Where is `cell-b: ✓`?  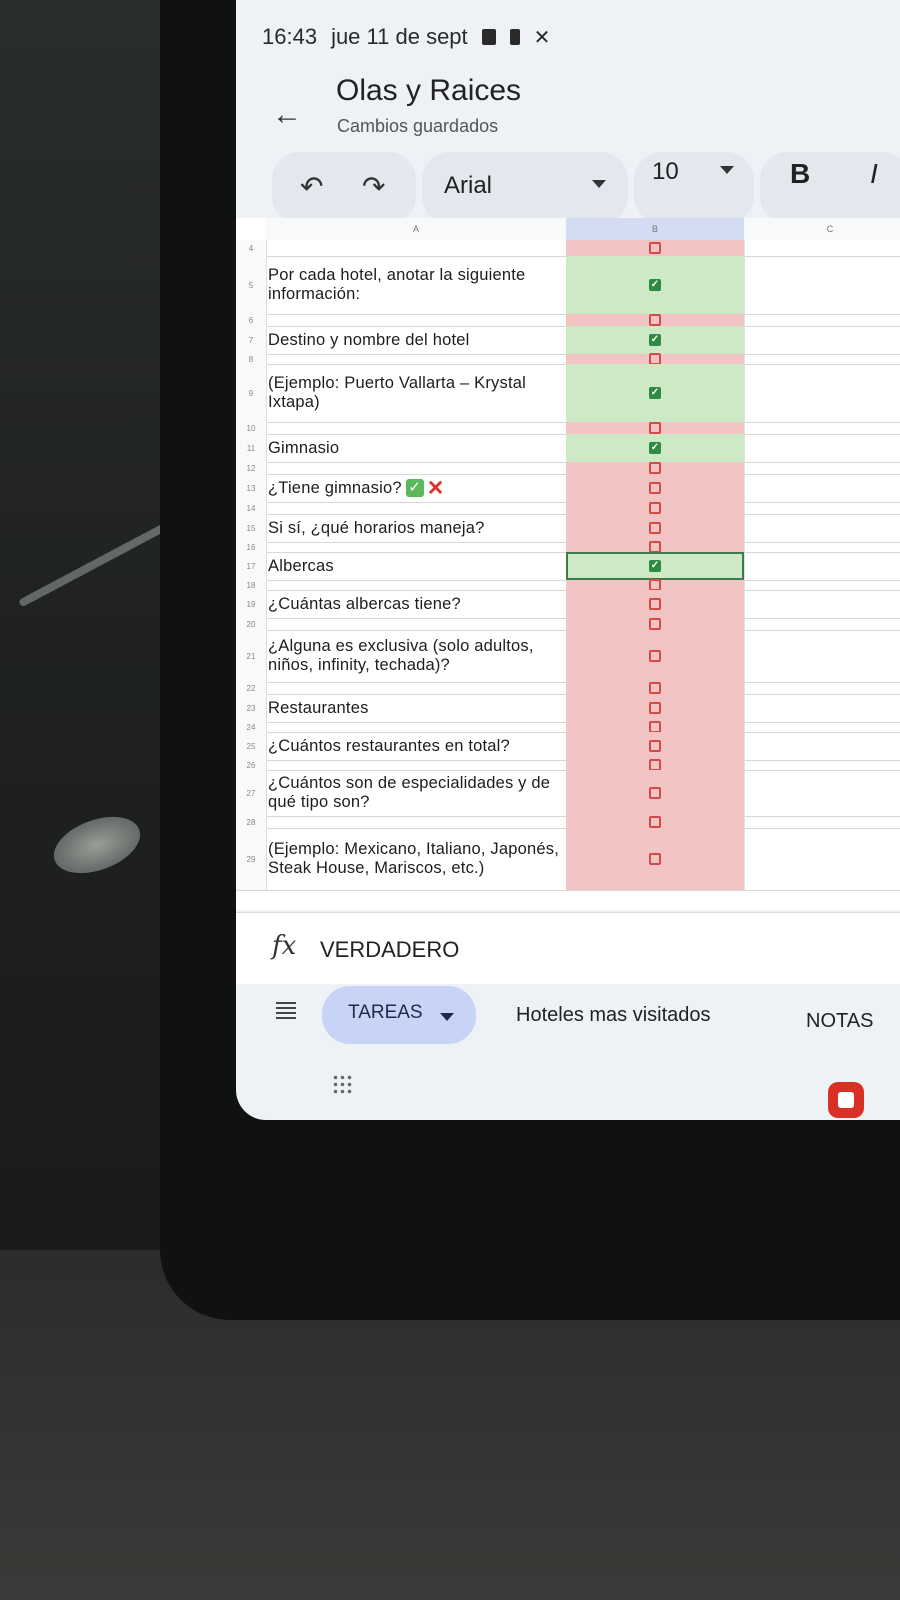 cell-b: ✓ is located at coordinates (655, 285).